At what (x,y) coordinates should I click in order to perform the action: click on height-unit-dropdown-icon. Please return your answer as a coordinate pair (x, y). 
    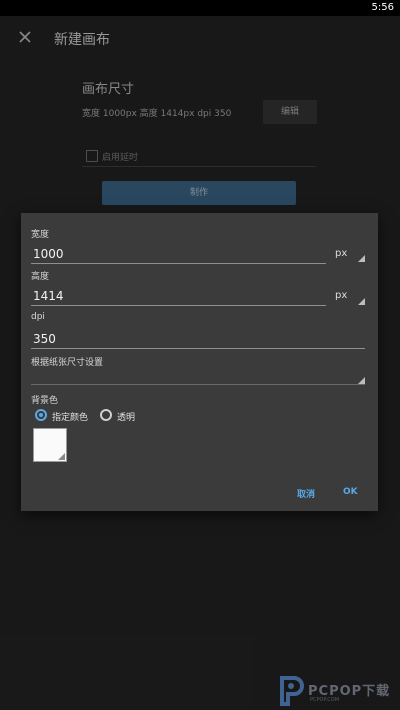
    Looking at the image, I should click on (361, 301).